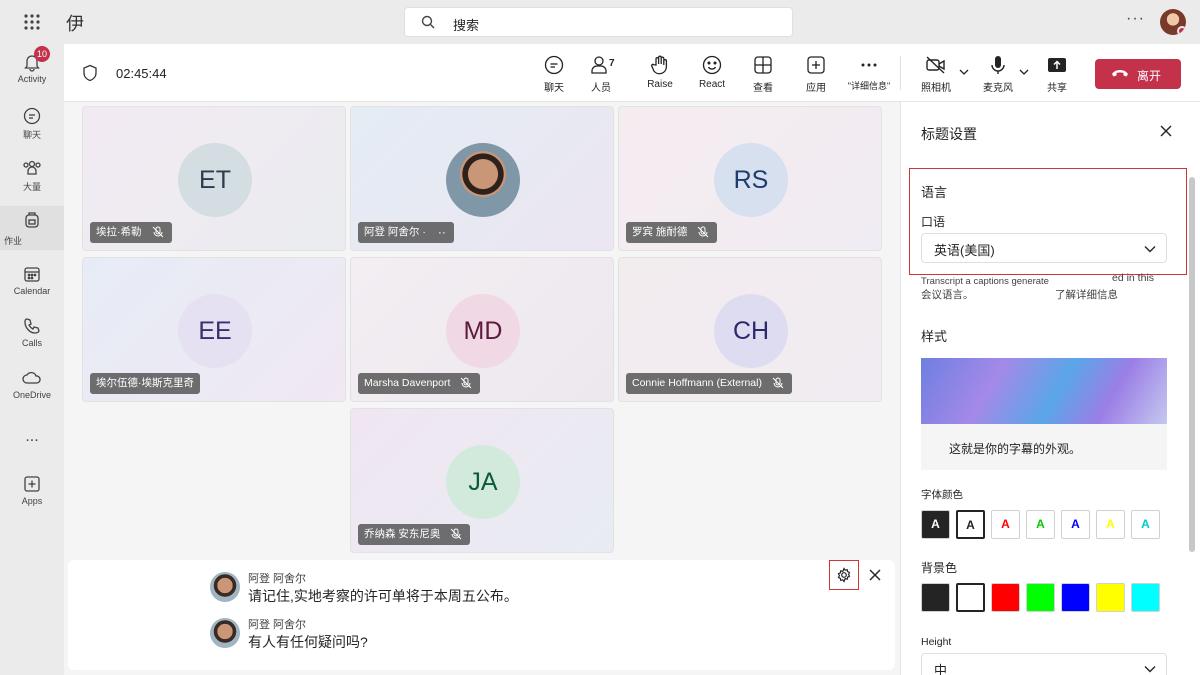 This screenshot has height=675, width=1200. Describe the element at coordinates (554, 65) in the screenshot. I see `chat-icon` at that location.